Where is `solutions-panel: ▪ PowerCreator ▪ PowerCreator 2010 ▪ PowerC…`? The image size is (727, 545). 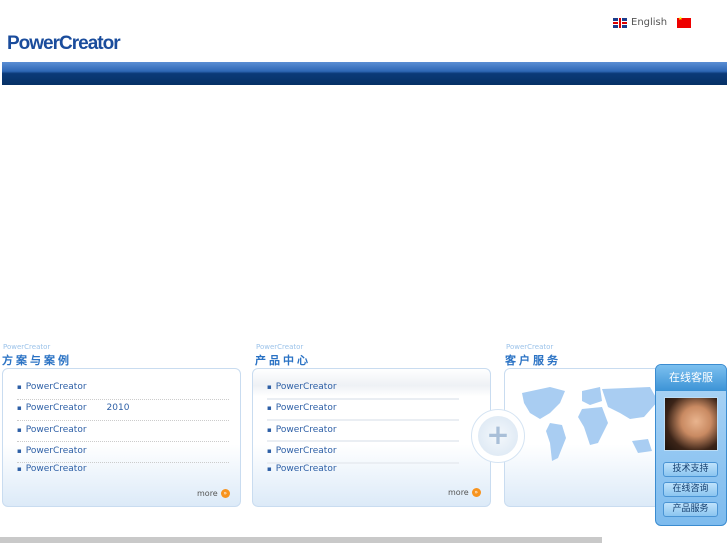
solutions-panel: ▪ PowerCreator ▪ PowerCreator 2010 ▪ PowerC… is located at coordinates (121, 437).